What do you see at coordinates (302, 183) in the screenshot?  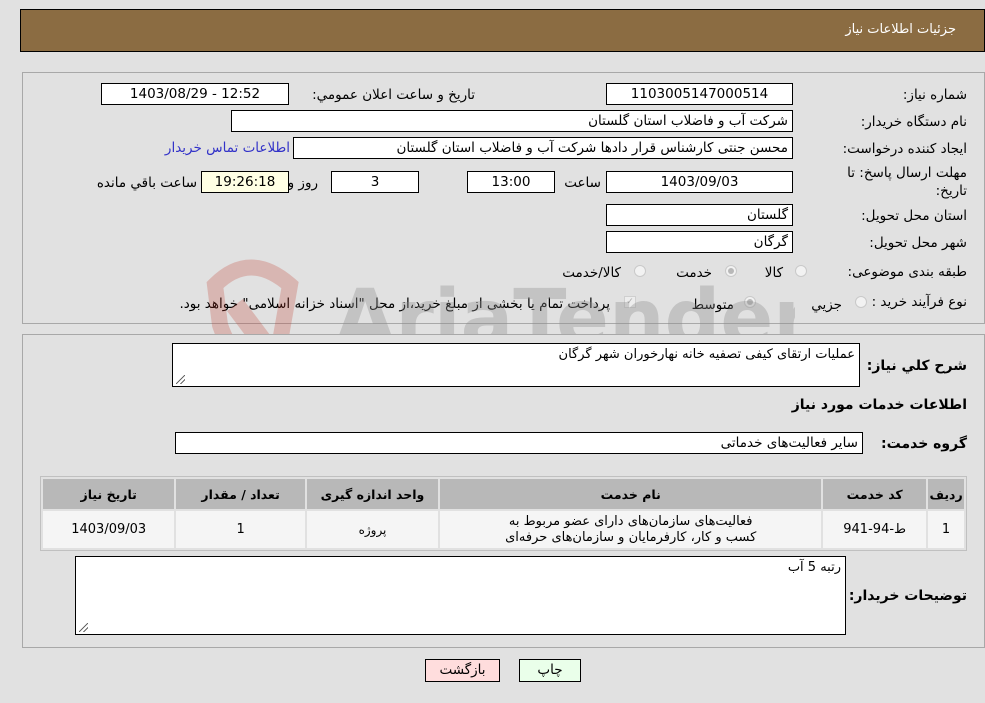 I see `days-label: روز و` at bounding box center [302, 183].